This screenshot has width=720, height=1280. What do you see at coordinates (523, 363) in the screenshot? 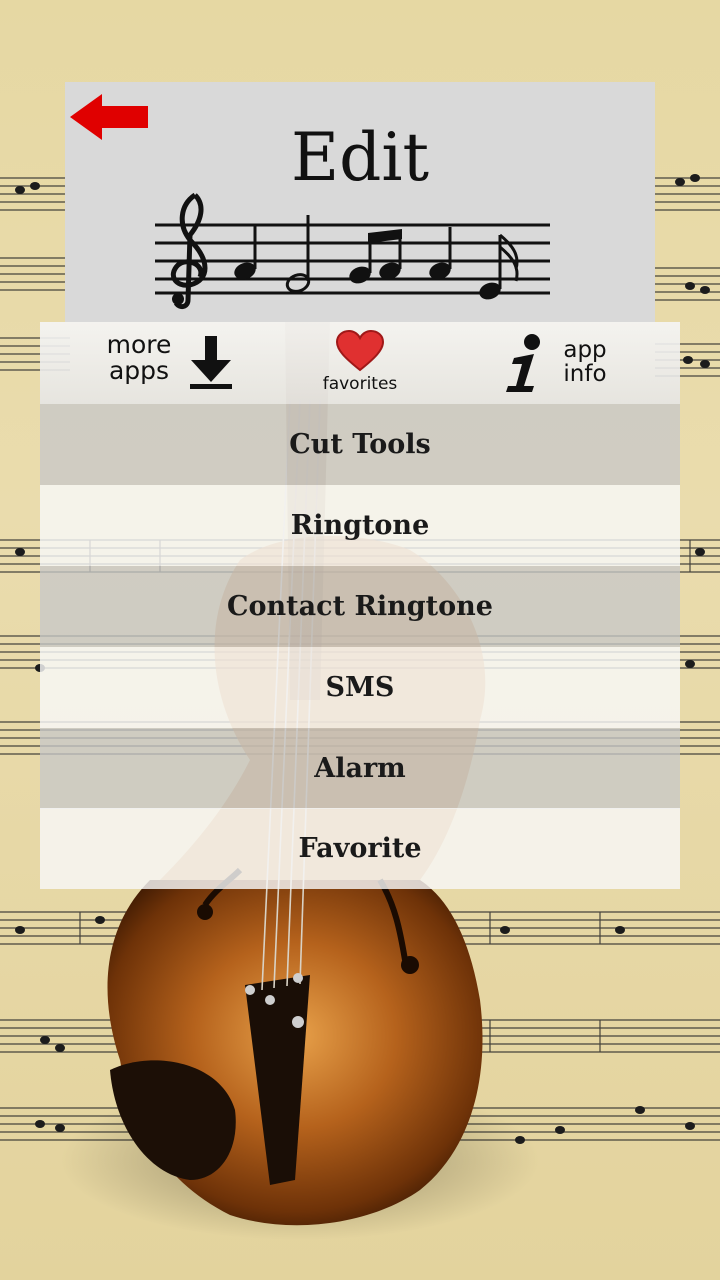
I see `info-icon` at bounding box center [523, 363].